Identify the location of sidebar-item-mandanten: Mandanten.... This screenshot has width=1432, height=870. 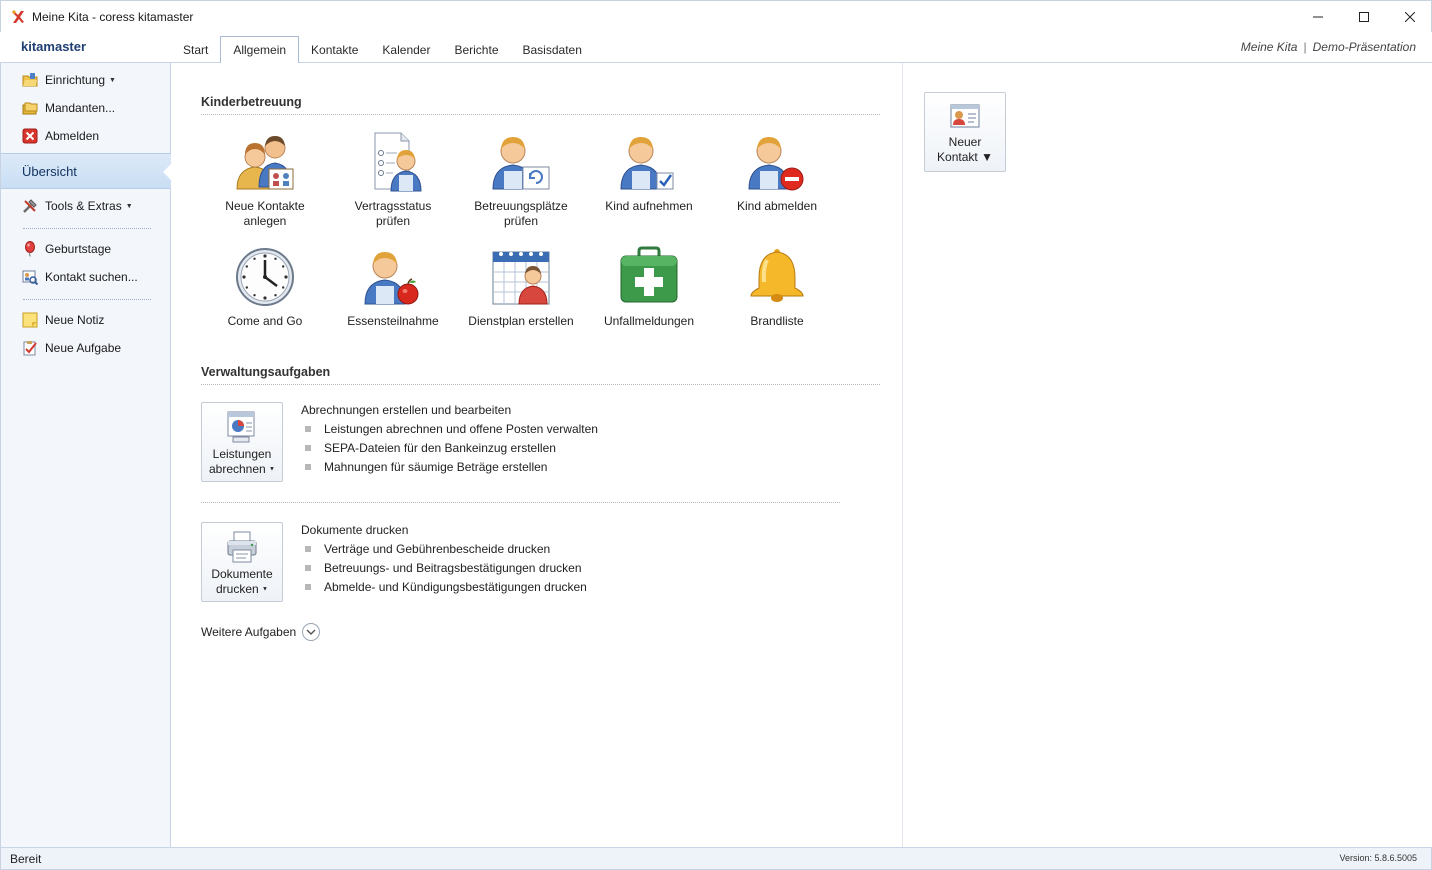
(86, 108).